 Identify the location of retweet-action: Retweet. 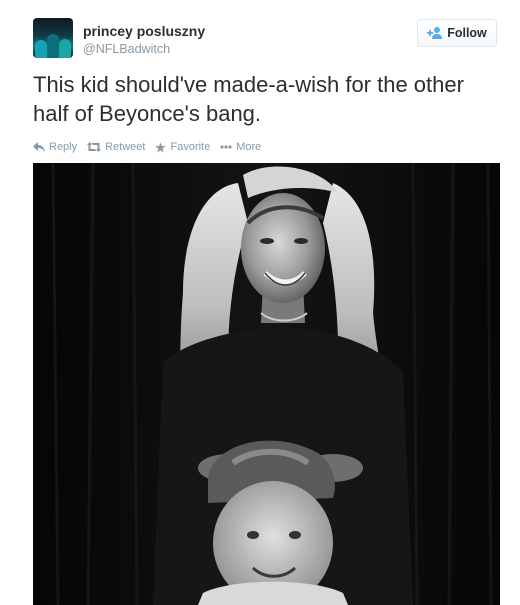
(116, 147).